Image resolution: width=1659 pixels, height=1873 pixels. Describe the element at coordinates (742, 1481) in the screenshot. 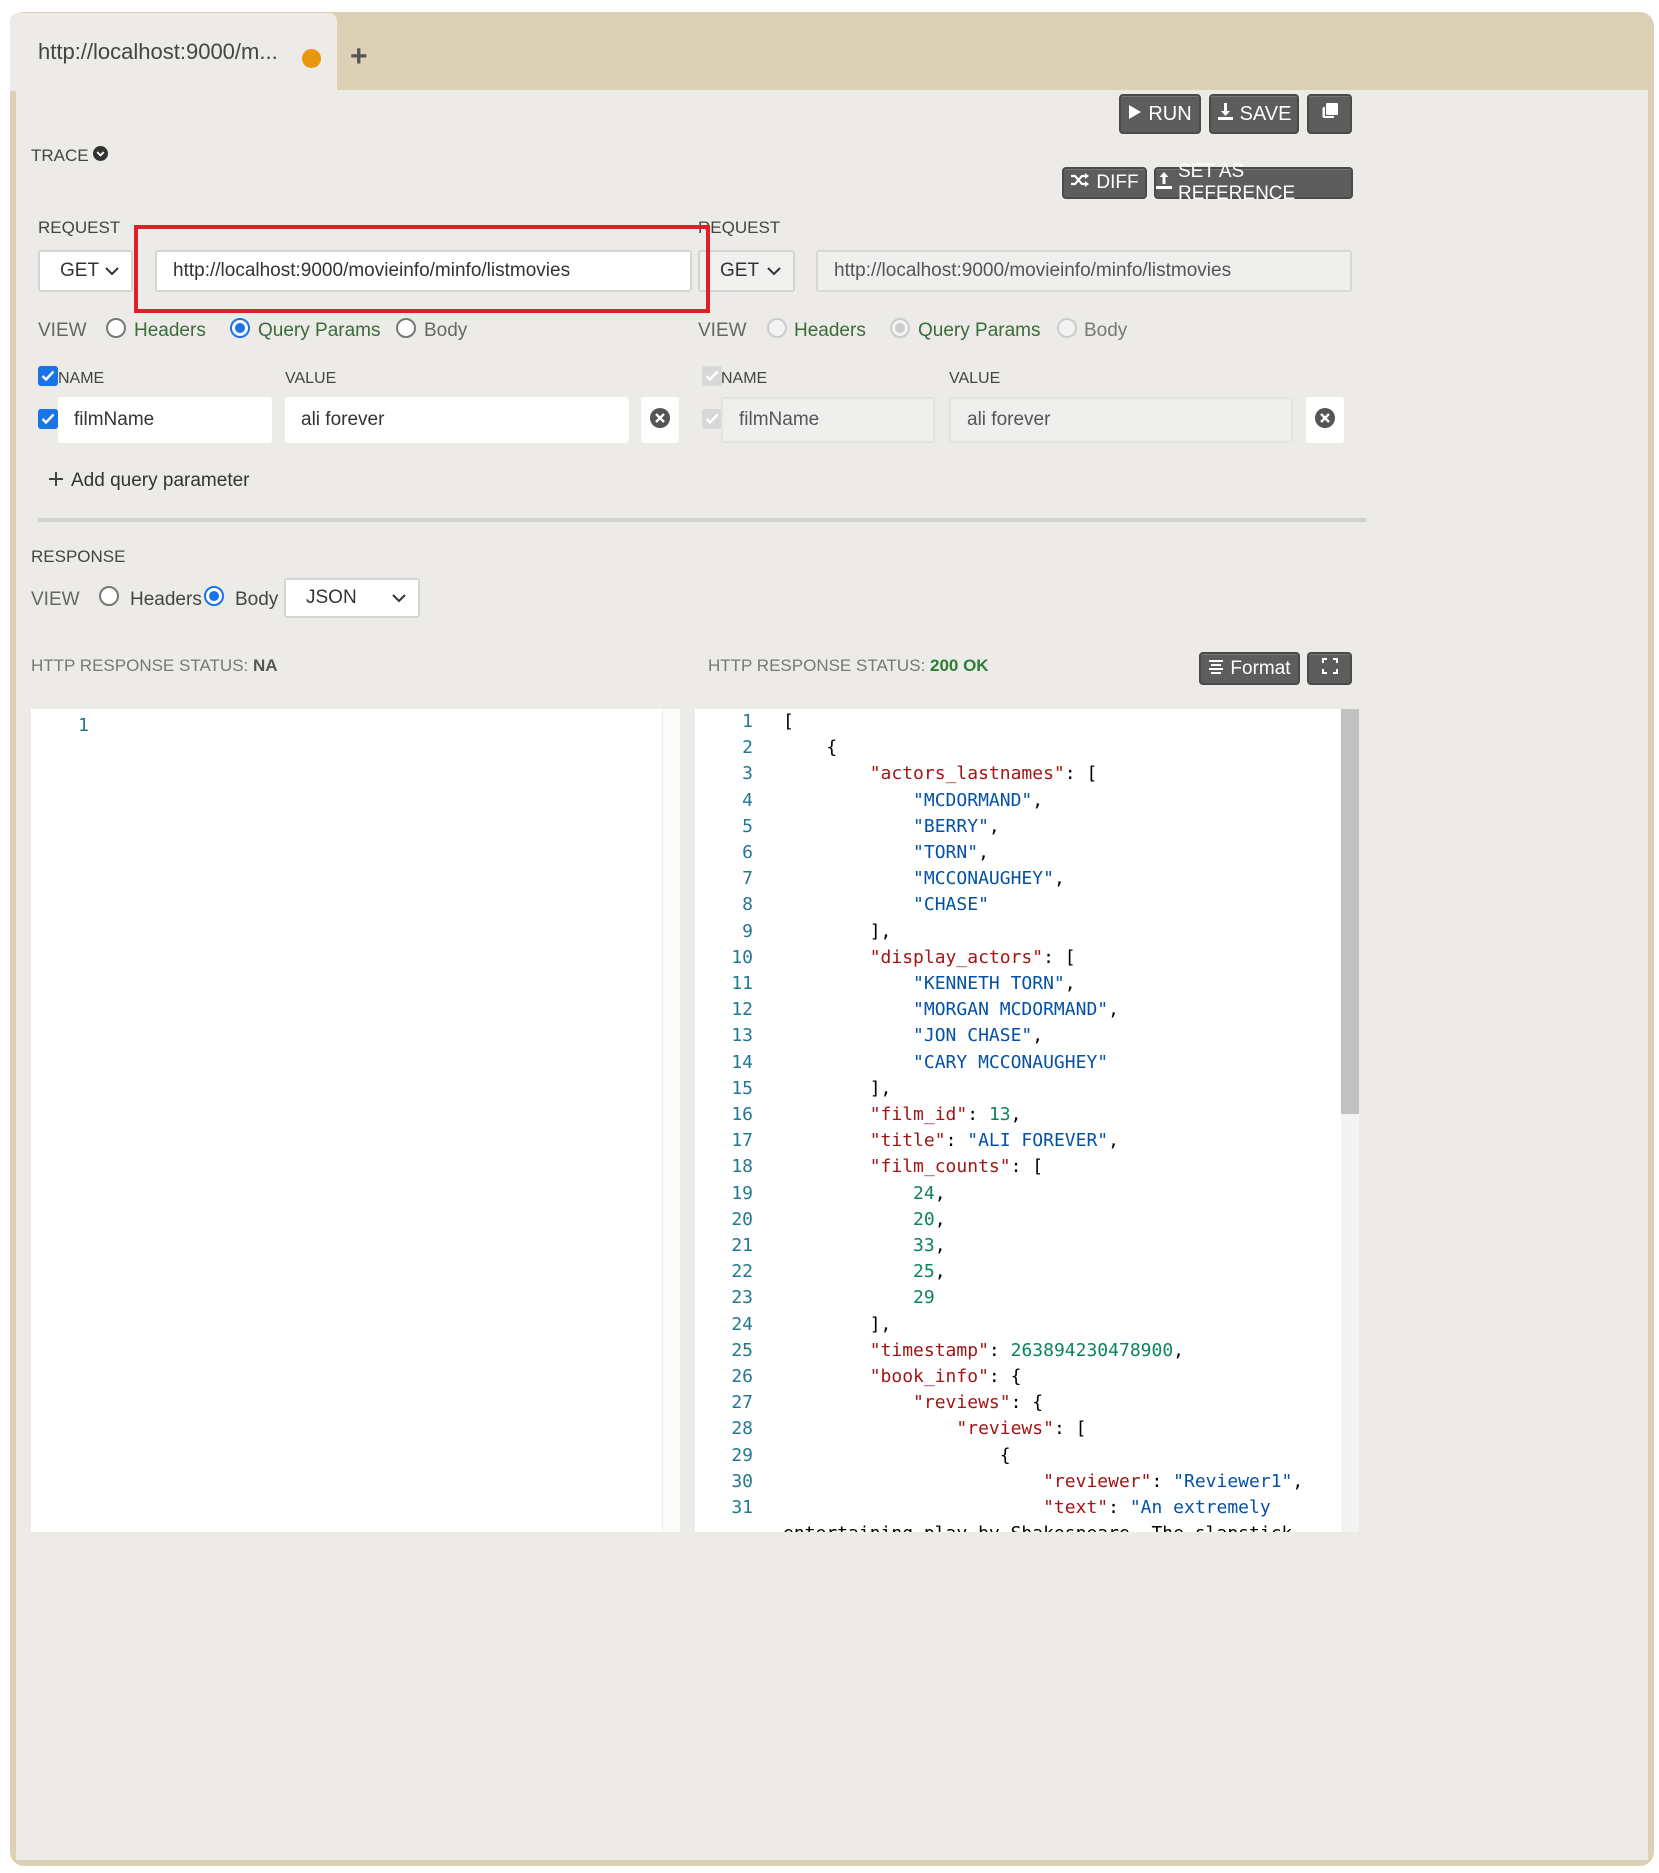

I see `line-number: 30` at that location.